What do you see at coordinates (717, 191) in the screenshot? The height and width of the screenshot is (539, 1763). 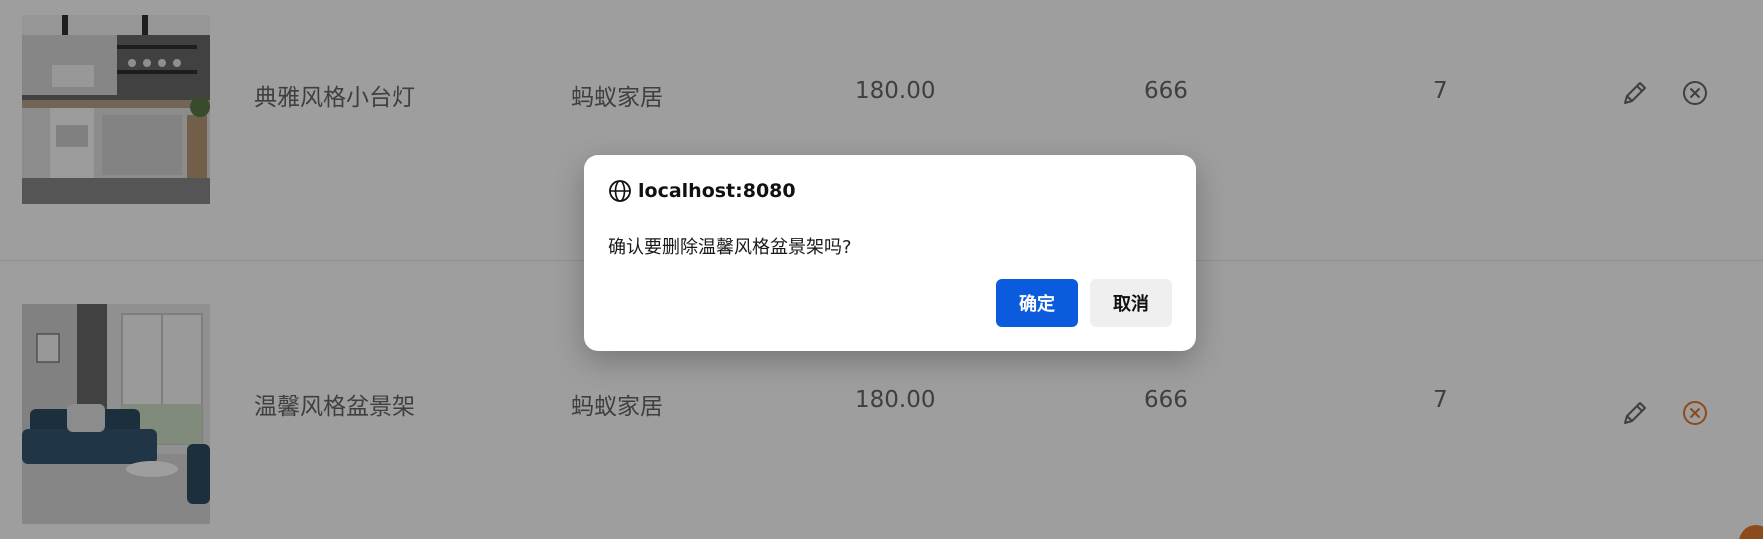 I see `dialog-origin: localhost:8080` at bounding box center [717, 191].